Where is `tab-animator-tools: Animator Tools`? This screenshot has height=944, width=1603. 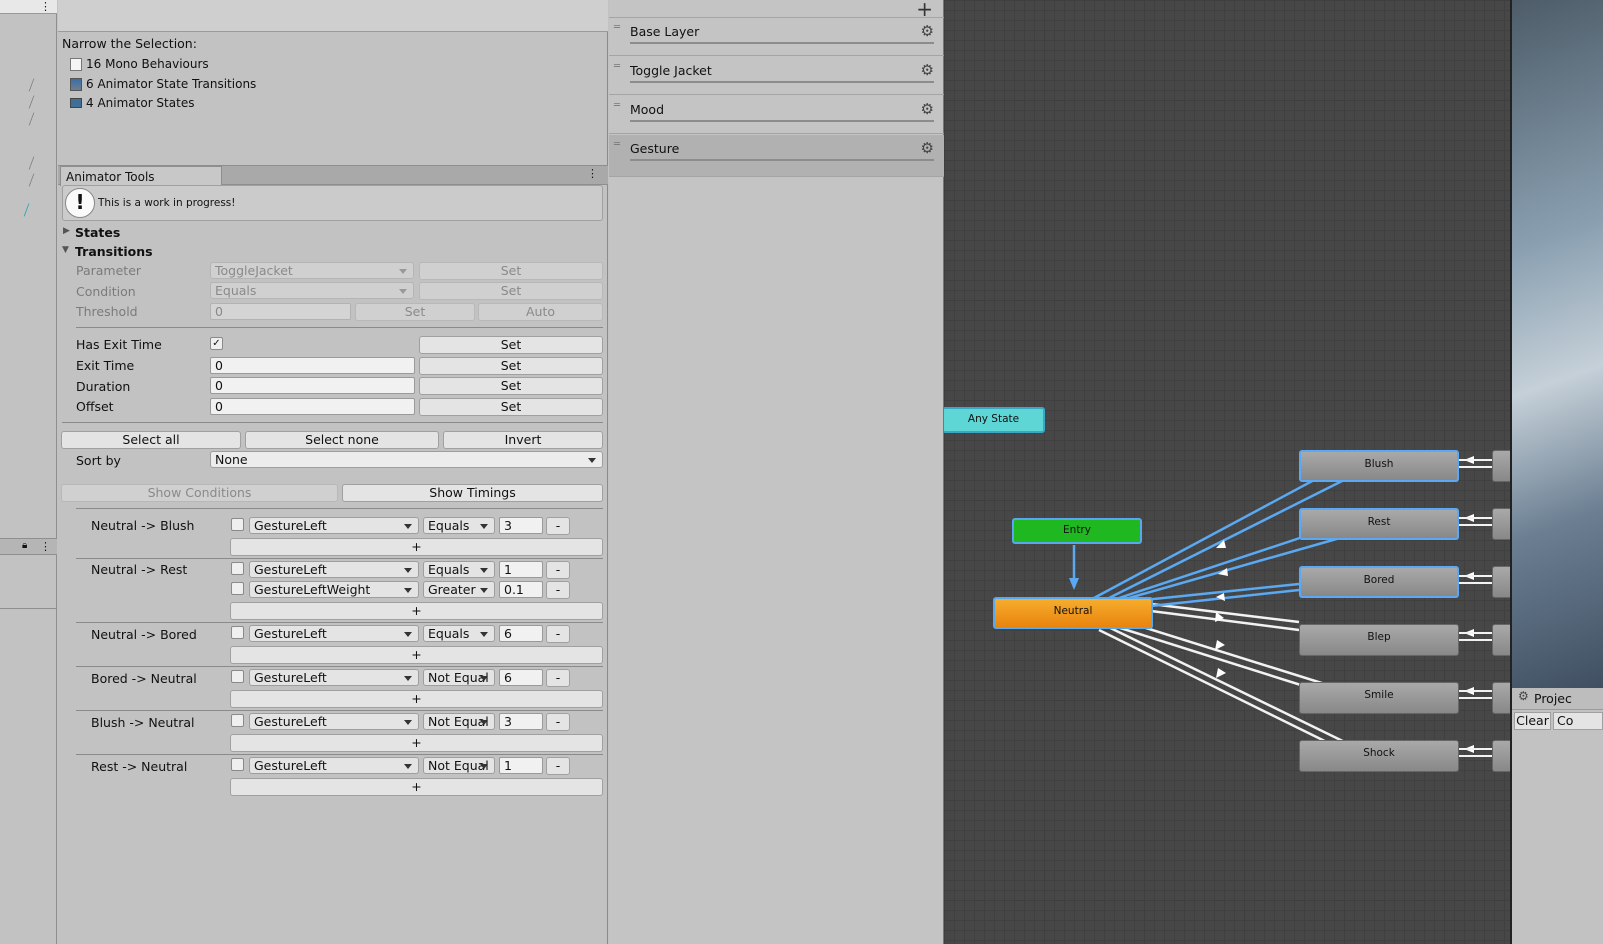
tab-animator-tools: Animator Tools is located at coordinates (141, 176).